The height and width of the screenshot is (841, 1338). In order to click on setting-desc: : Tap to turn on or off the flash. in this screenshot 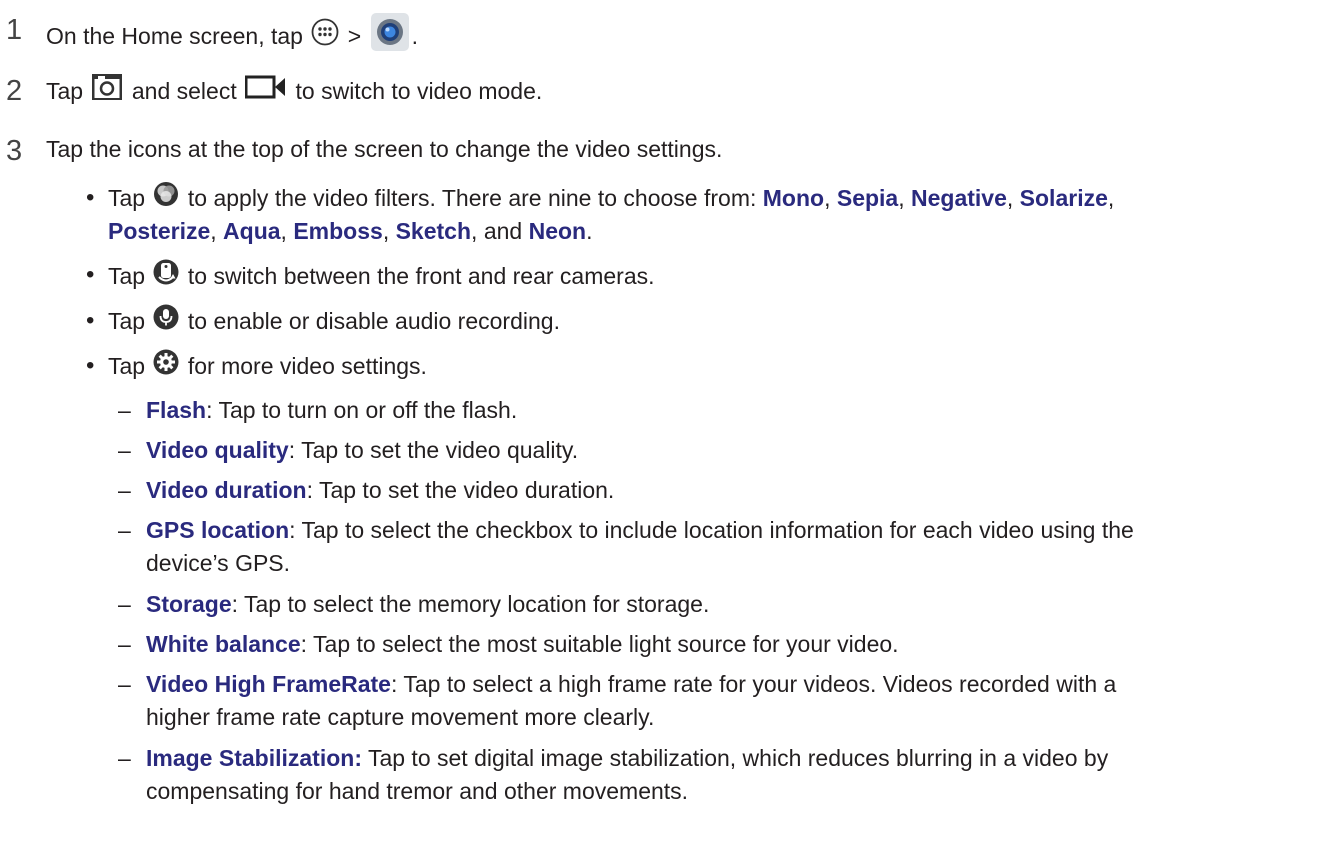, I will do `click(362, 410)`.